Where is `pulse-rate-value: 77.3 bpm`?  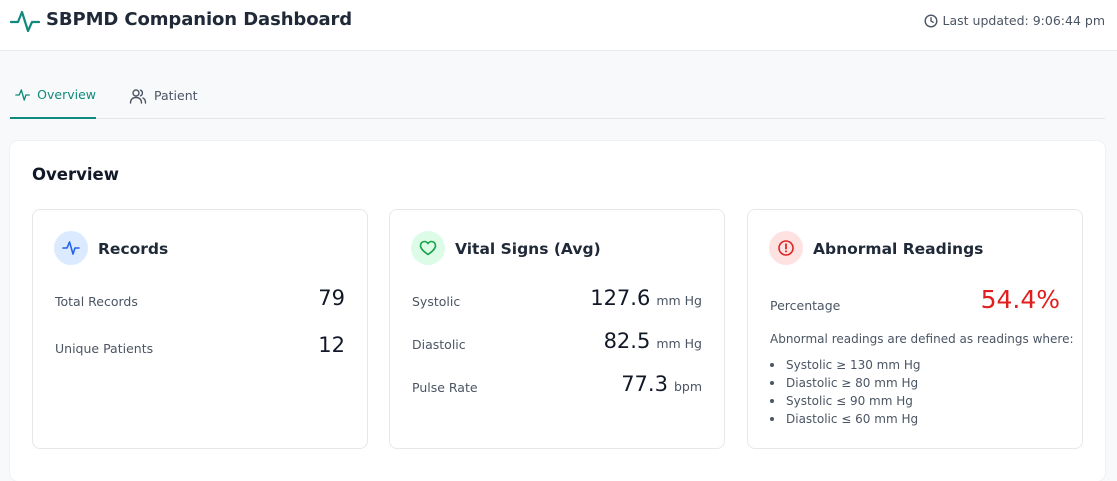
pulse-rate-value: 77.3 bpm is located at coordinates (661, 384).